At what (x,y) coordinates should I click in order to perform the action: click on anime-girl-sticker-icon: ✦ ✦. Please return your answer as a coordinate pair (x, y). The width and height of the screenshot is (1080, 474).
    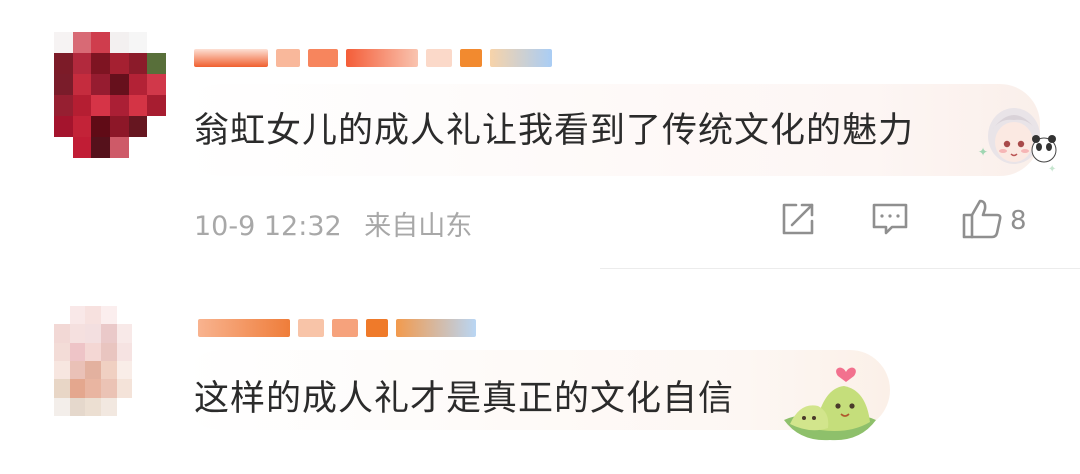
    Looking at the image, I should click on (1021, 139).